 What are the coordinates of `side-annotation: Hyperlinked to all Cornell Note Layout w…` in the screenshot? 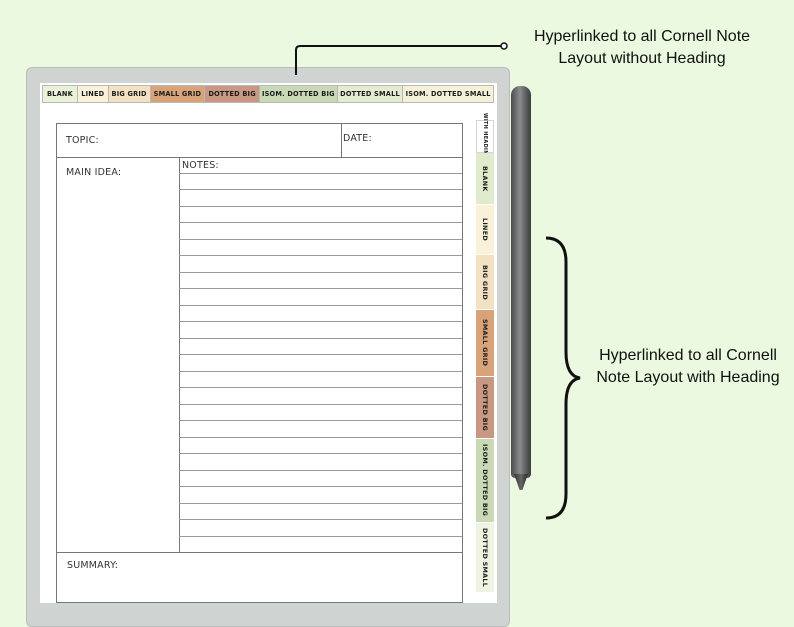 It's located at (688, 366).